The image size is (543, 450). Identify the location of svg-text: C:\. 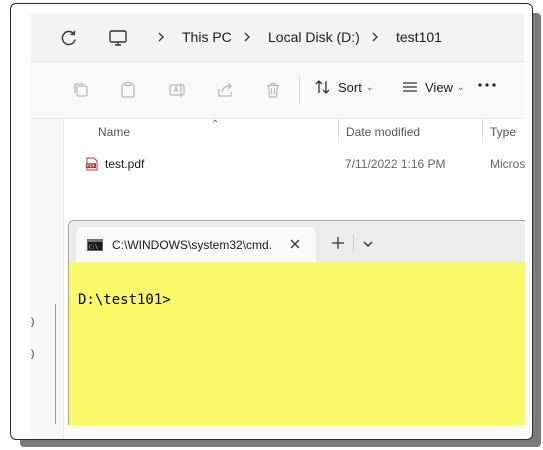
(93, 248).